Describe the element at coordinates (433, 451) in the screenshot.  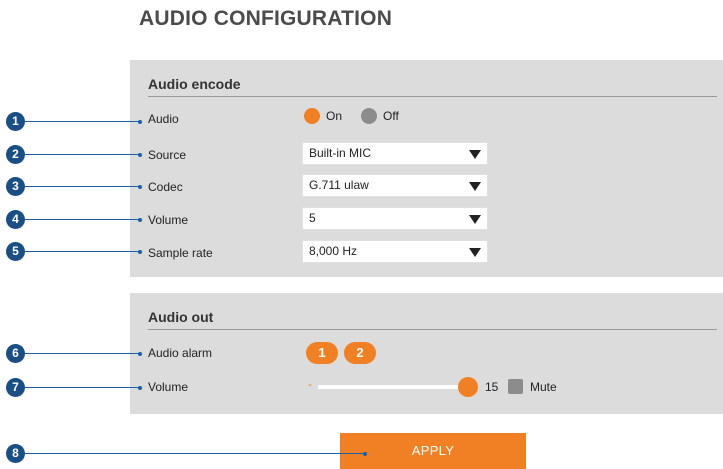
I see `apply-button: APPLY` at that location.